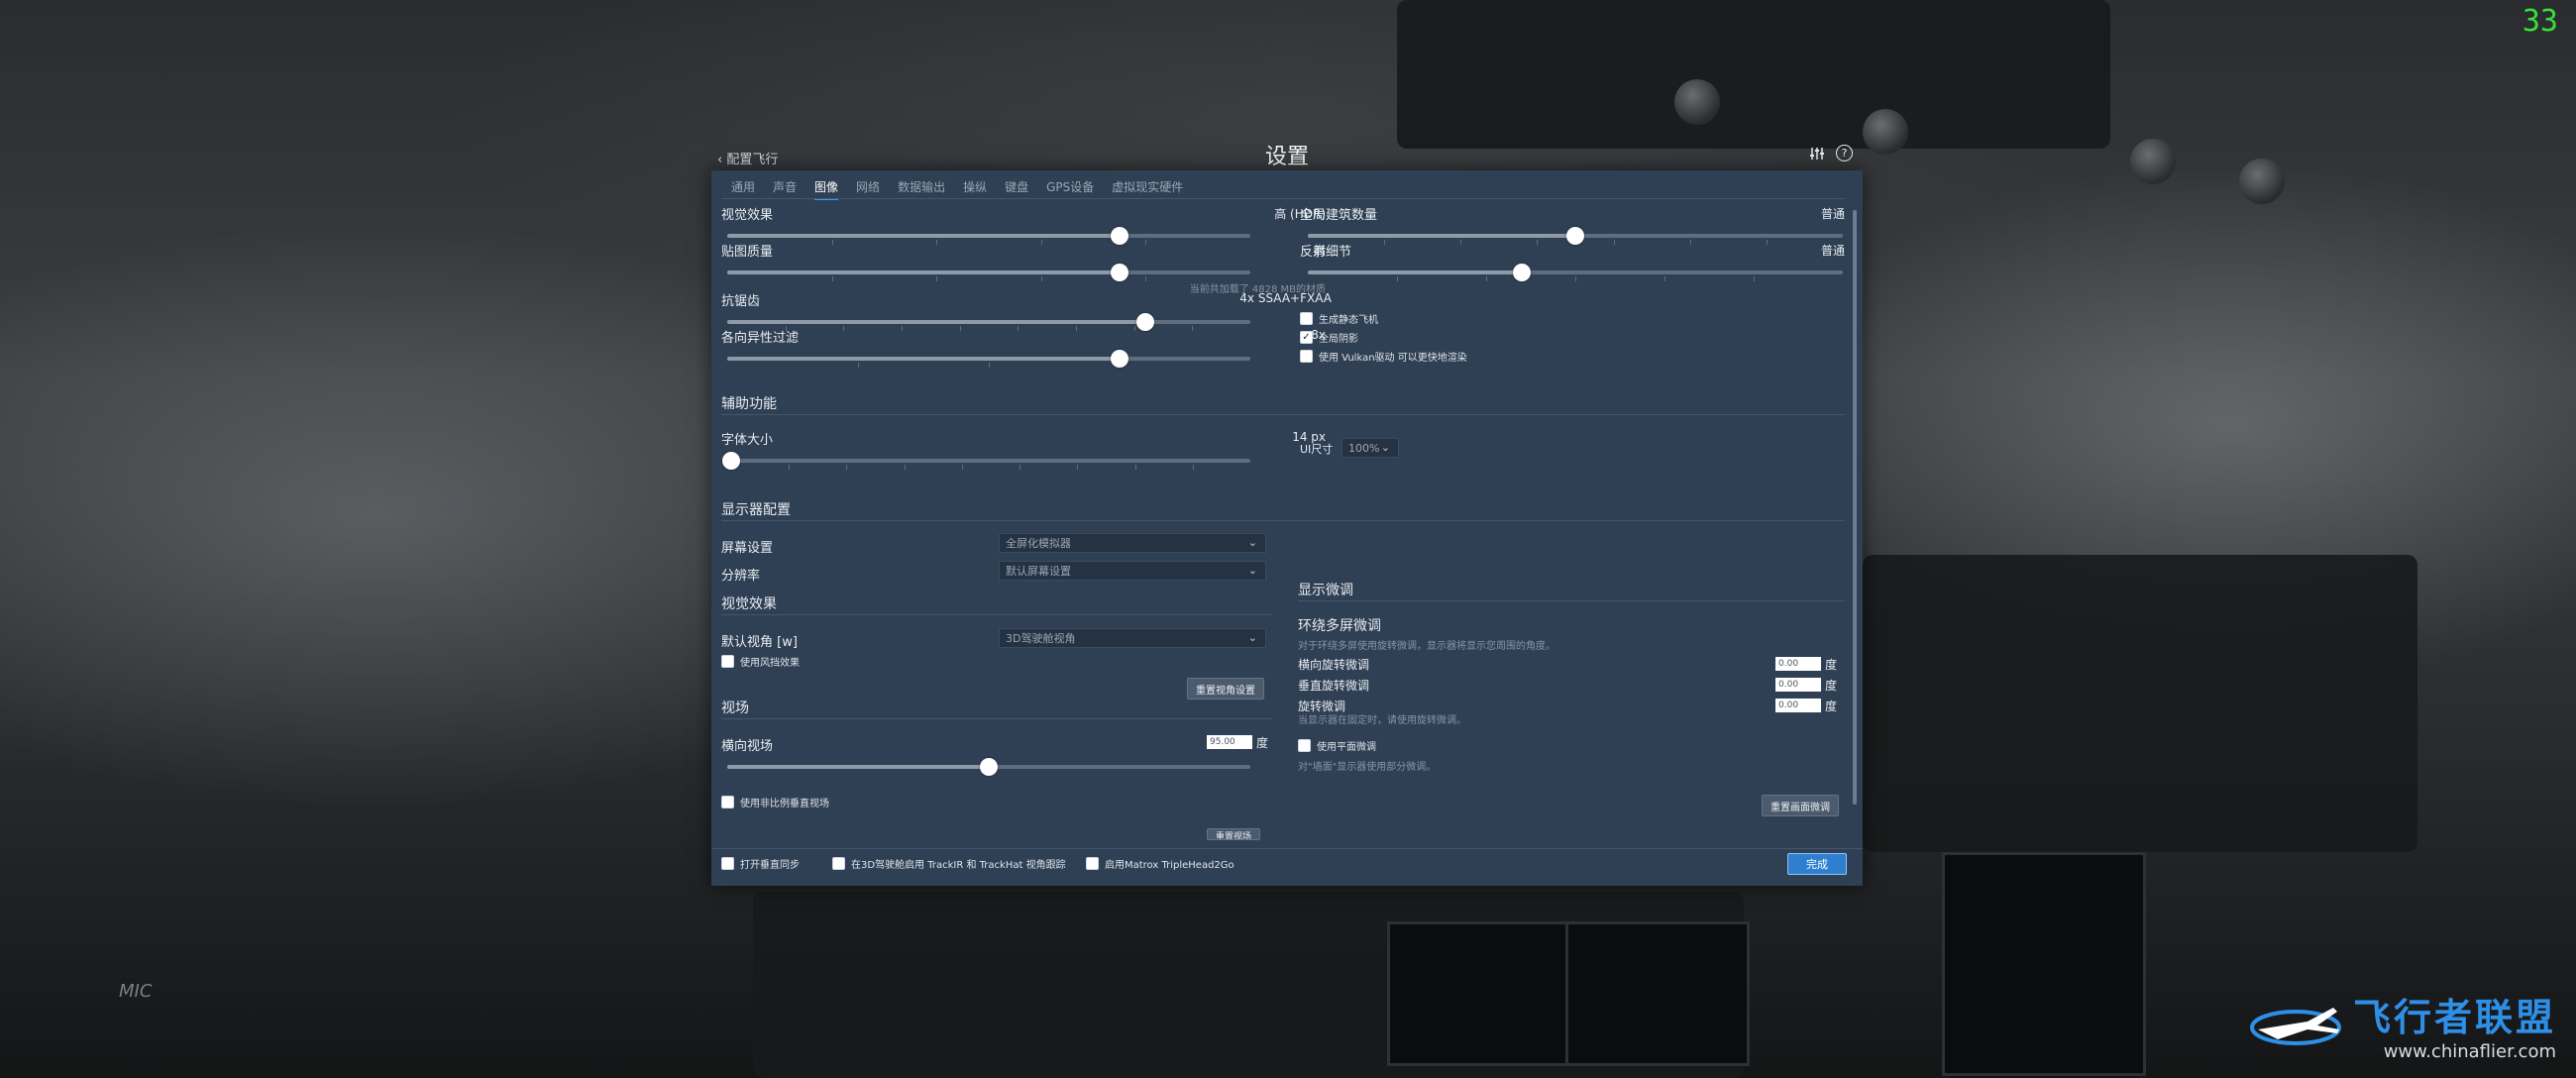 The image size is (2576, 1078). I want to click on tab-5: 操纵, so click(975, 189).